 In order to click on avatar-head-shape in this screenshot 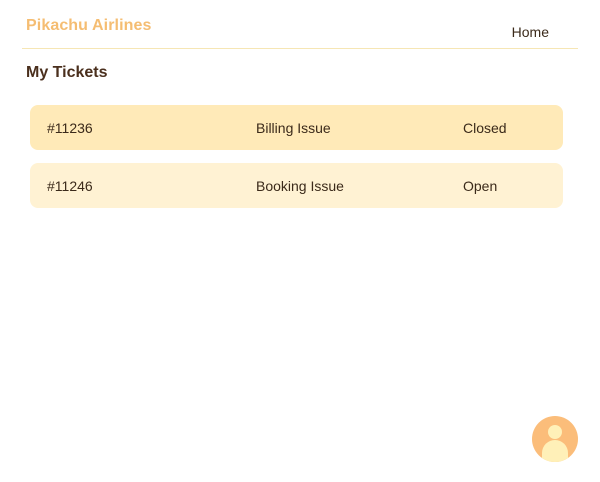, I will do `click(555, 432)`.